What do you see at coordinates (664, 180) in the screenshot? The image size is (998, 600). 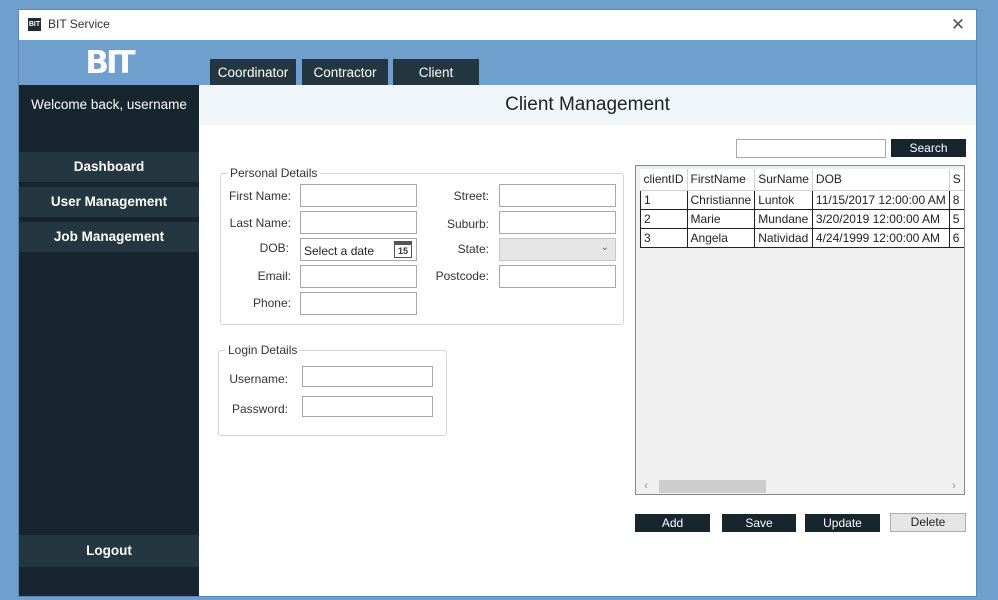 I see `column-header-client-id: clientID` at bounding box center [664, 180].